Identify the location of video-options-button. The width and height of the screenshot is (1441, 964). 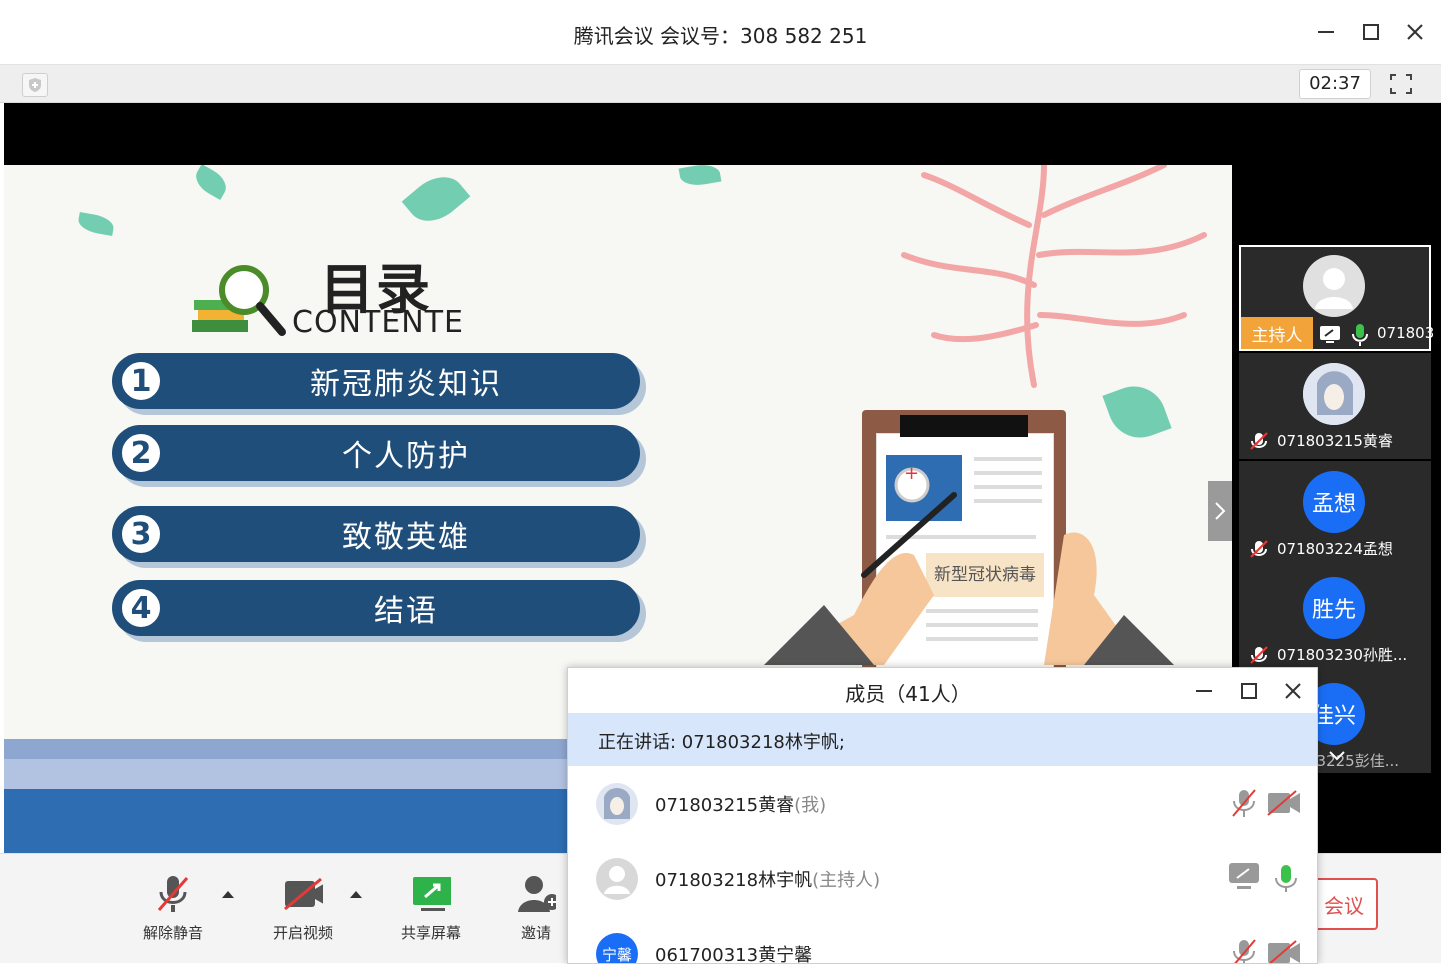
(356, 895).